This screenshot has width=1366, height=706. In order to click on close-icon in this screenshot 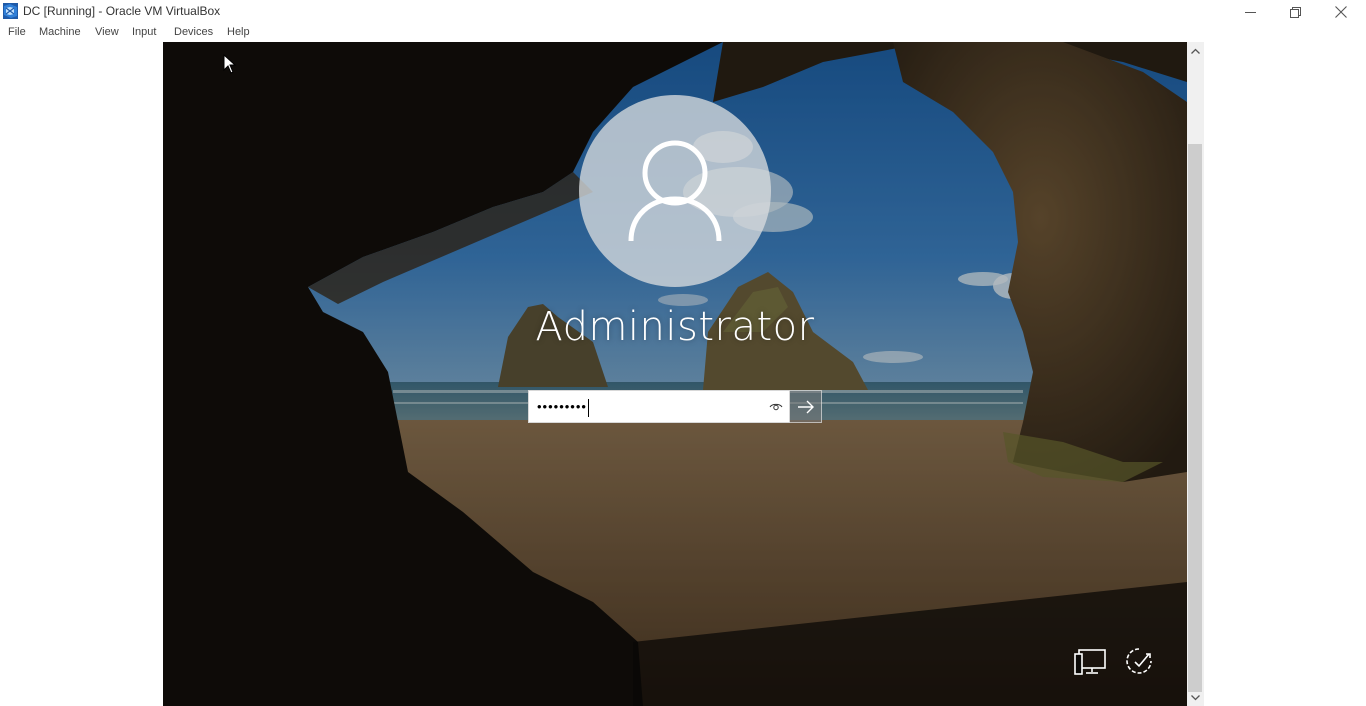, I will do `click(1341, 12)`.